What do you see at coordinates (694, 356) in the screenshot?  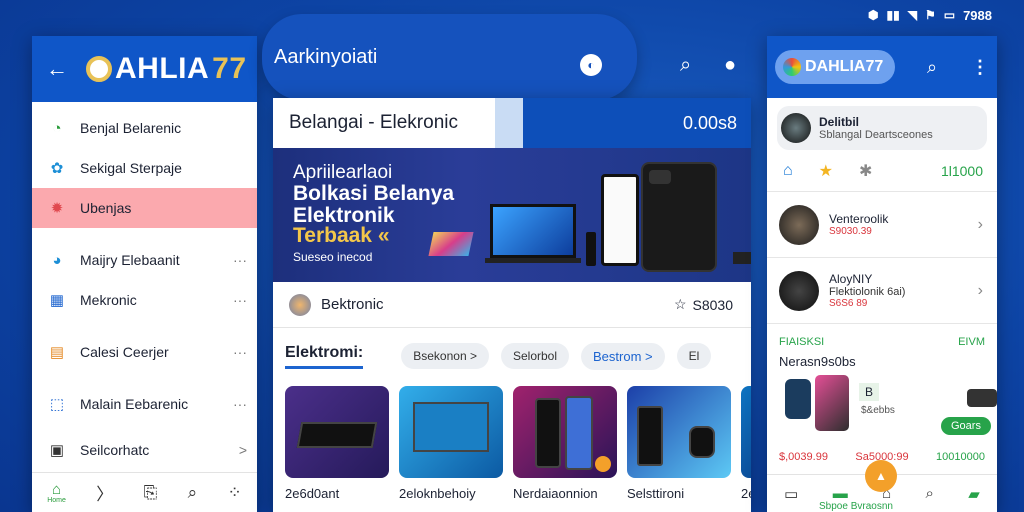 I see `category-chip: El` at bounding box center [694, 356].